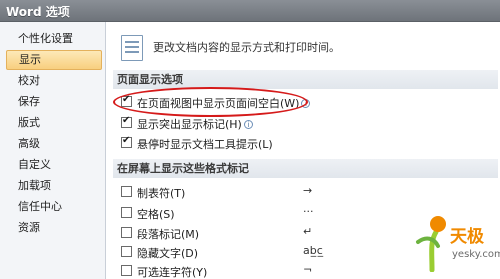 This screenshot has width=500, height=279. Describe the element at coordinates (308, 269) in the screenshot. I see `hyphen-mark-icon: ¬` at that location.